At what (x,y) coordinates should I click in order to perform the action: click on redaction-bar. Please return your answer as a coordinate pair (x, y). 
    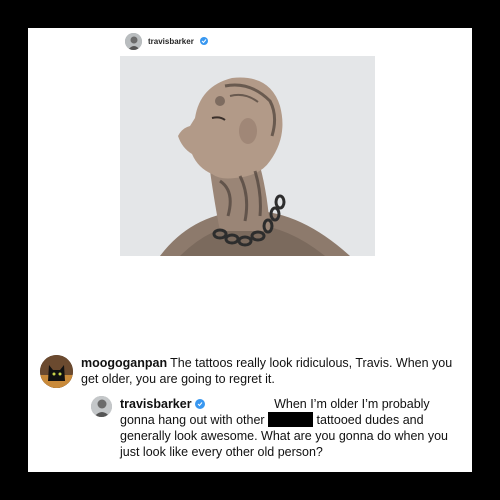
    Looking at the image, I should click on (291, 419).